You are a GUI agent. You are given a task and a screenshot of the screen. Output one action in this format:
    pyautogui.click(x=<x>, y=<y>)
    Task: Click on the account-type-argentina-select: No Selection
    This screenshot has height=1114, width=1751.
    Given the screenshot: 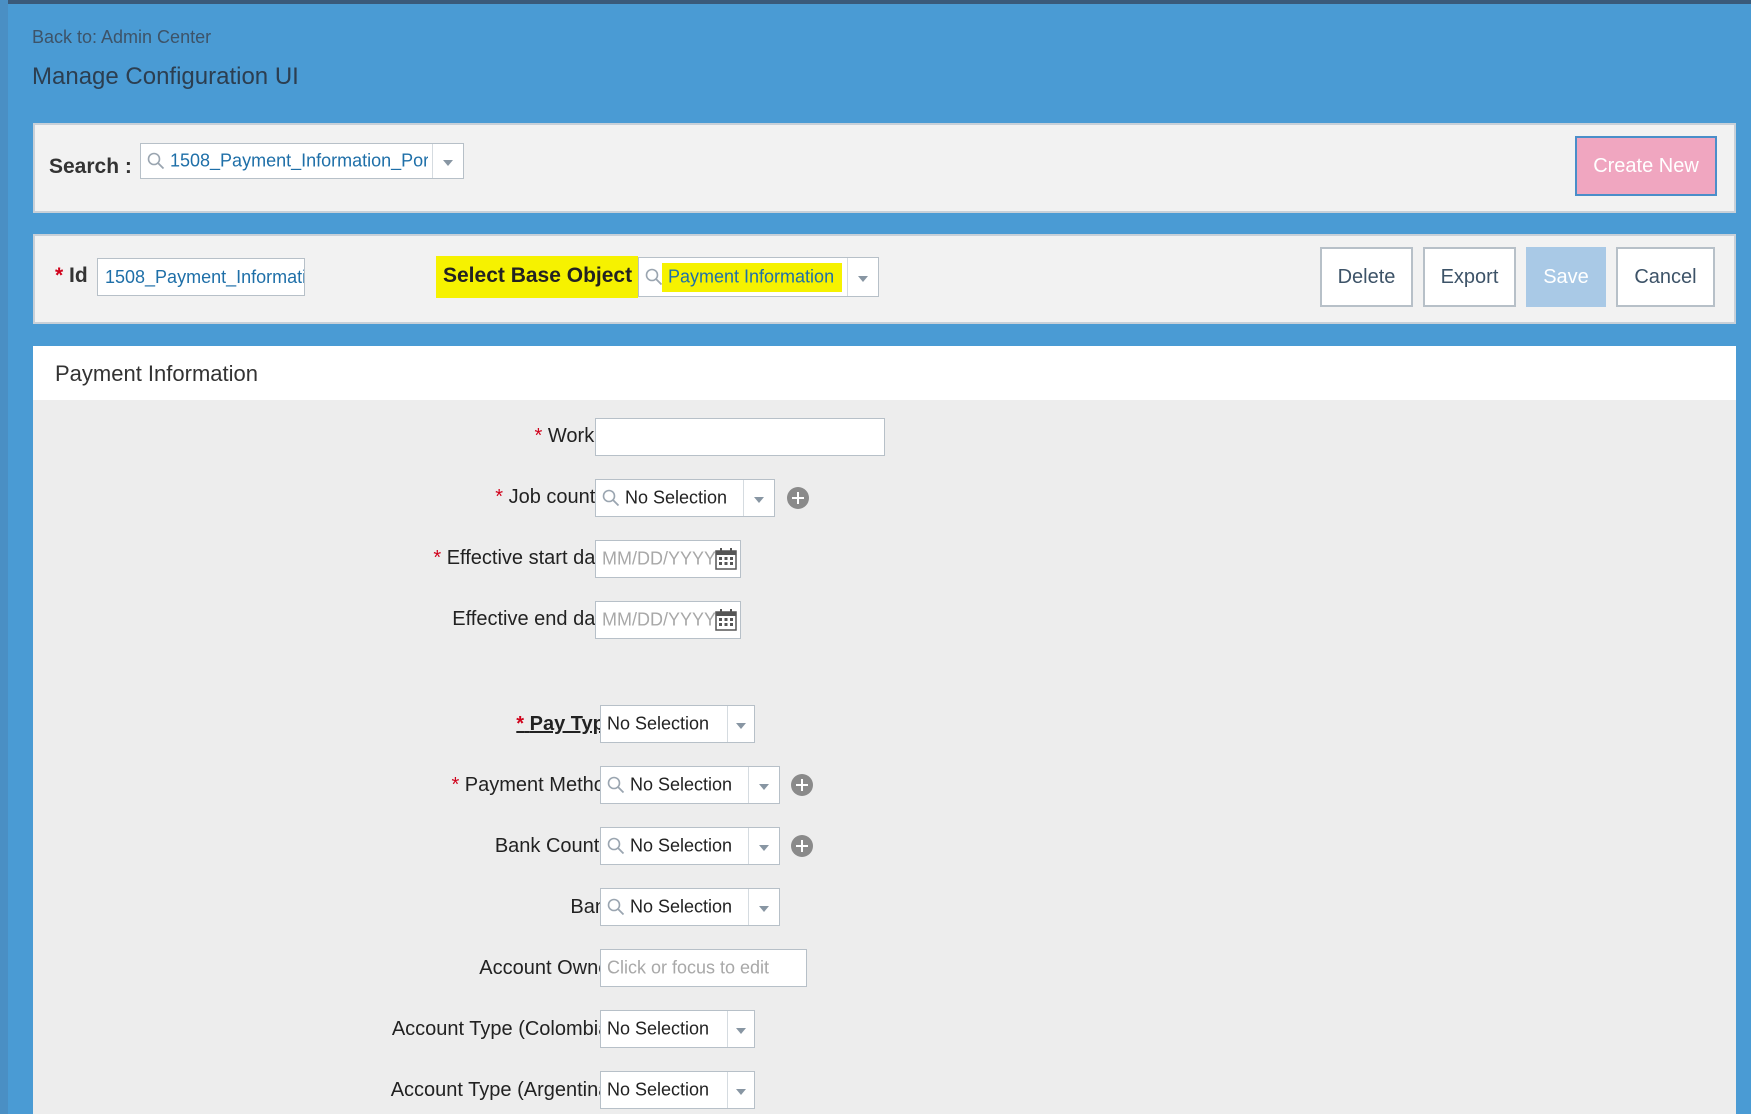 What is the action you would take?
    pyautogui.click(x=677, y=1090)
    